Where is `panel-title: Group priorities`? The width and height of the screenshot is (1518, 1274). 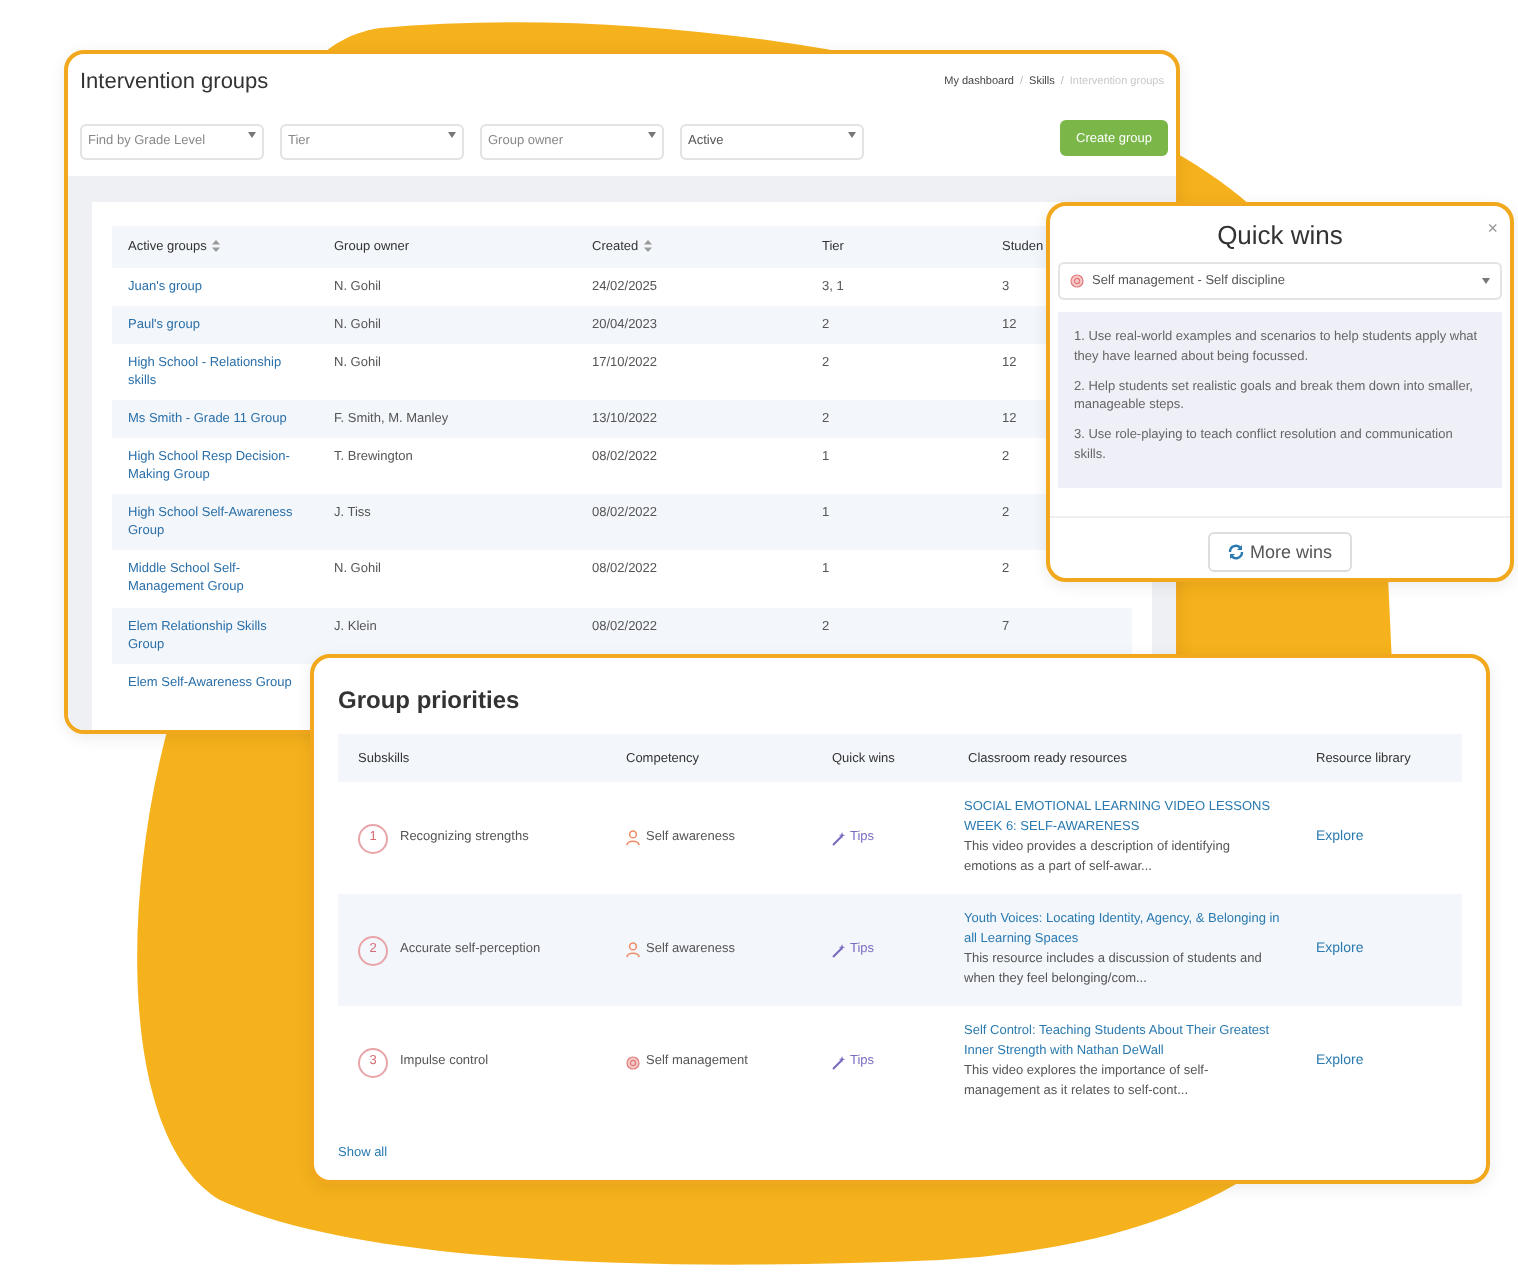
panel-title: Group priorities is located at coordinates (430, 700).